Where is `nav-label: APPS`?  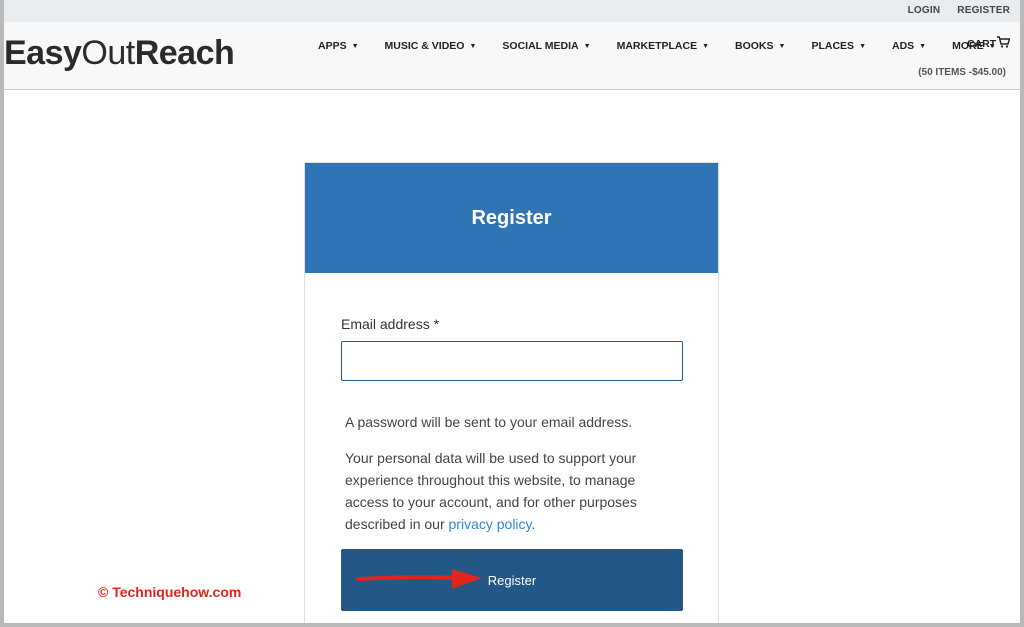 nav-label: APPS is located at coordinates (332, 46).